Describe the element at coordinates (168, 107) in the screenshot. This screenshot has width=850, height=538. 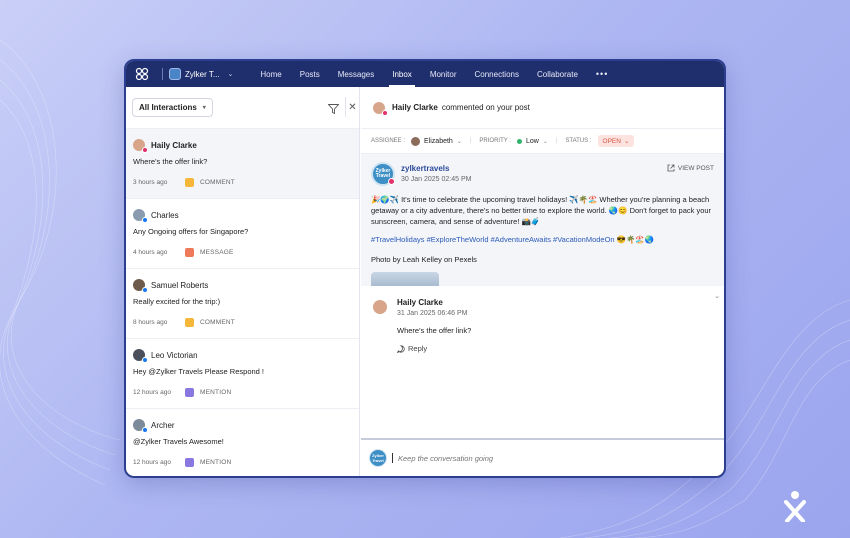
I see `filter-label: All Interactions` at that location.